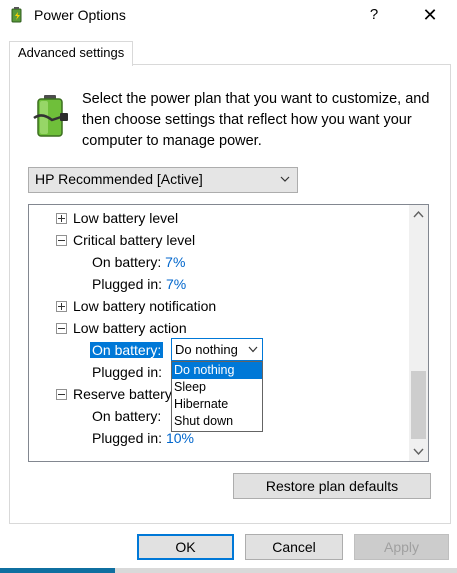  I want to click on tree-item-label: Low battery notification, so click(145, 306).